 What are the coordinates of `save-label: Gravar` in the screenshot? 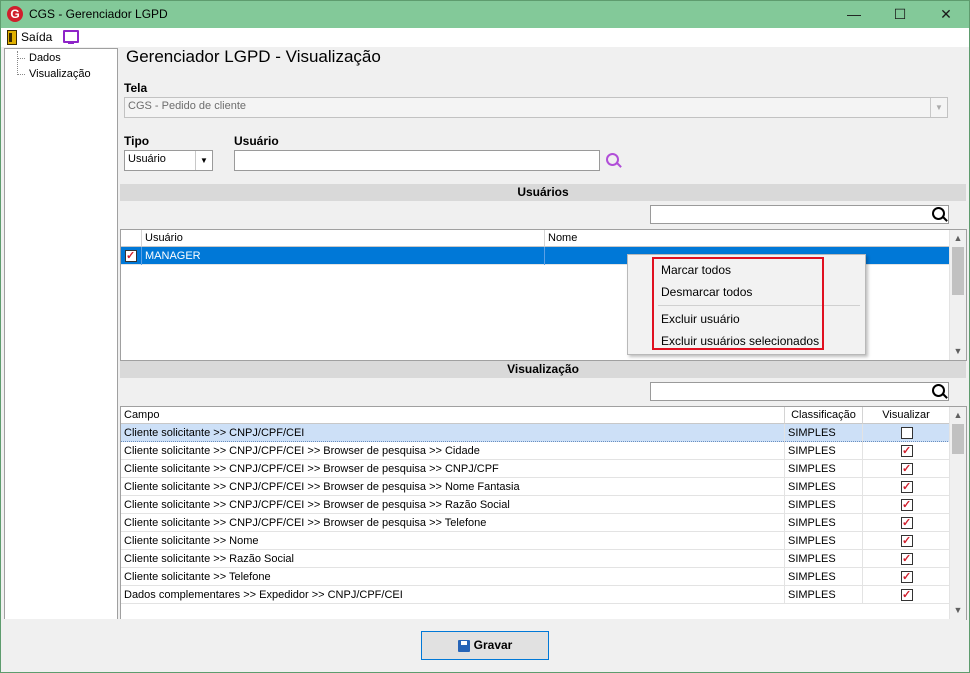 It's located at (493, 645).